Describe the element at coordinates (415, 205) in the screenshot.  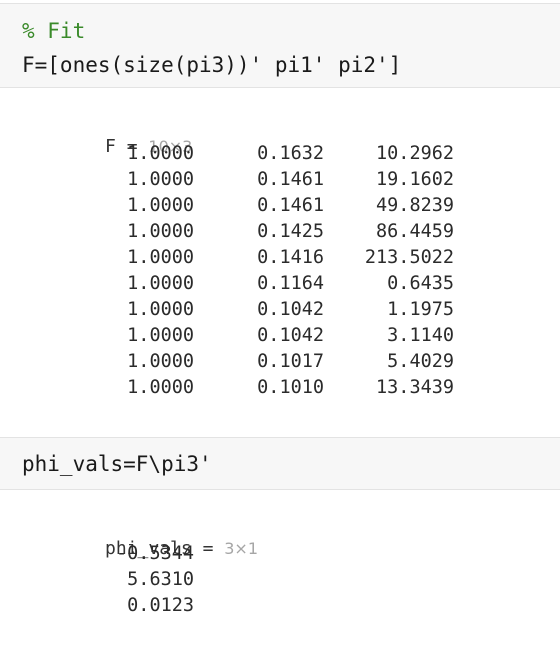
I see `matrix-cell: 49.8239` at that location.